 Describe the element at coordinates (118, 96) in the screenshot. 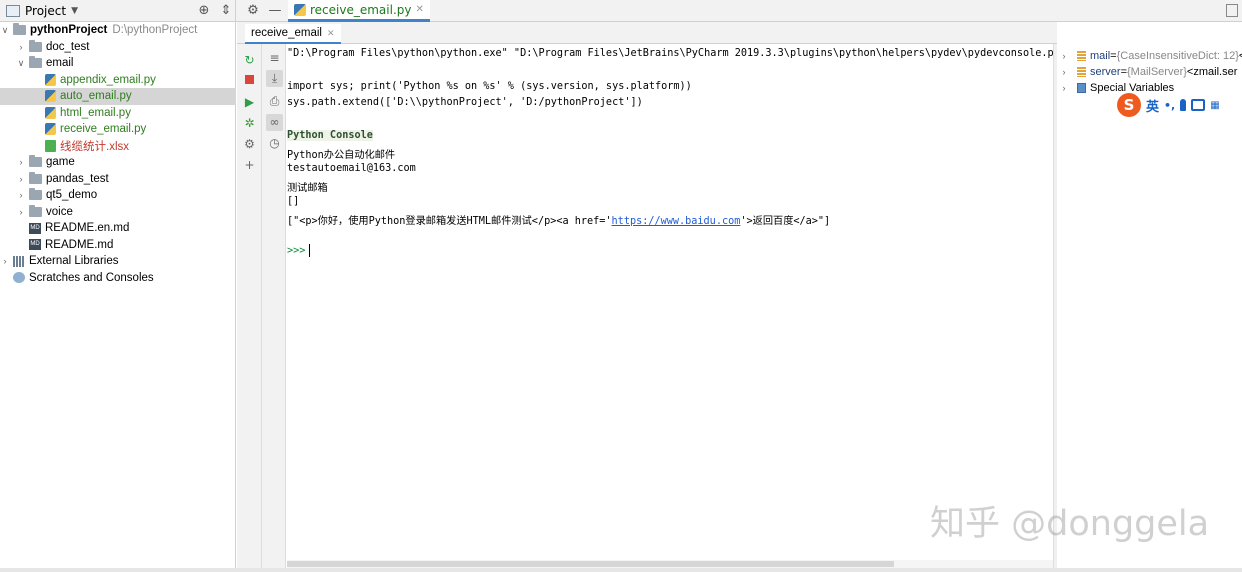

I see `tree-item-auto-email: auto_email.py` at that location.